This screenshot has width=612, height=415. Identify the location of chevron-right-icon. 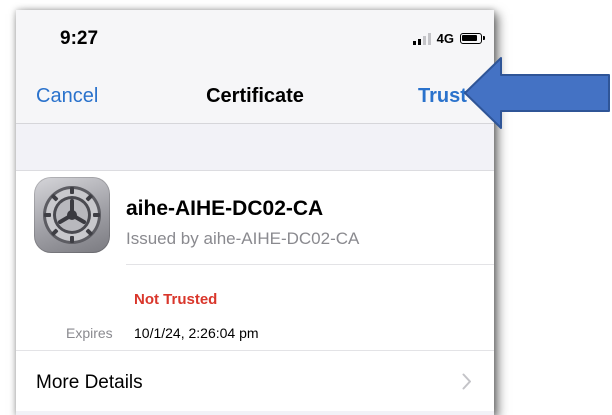
(466, 381).